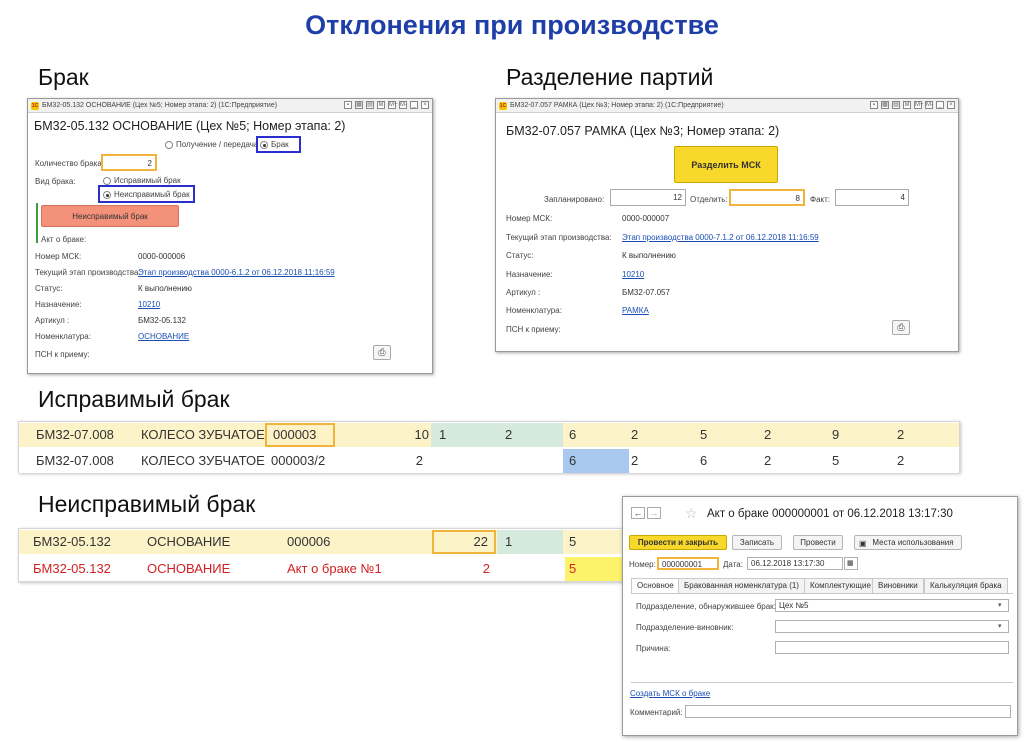 This screenshot has width=1024, height=742. What do you see at coordinates (512, 25) in the screenshot?
I see `slide-title: Отклонения при производстве` at bounding box center [512, 25].